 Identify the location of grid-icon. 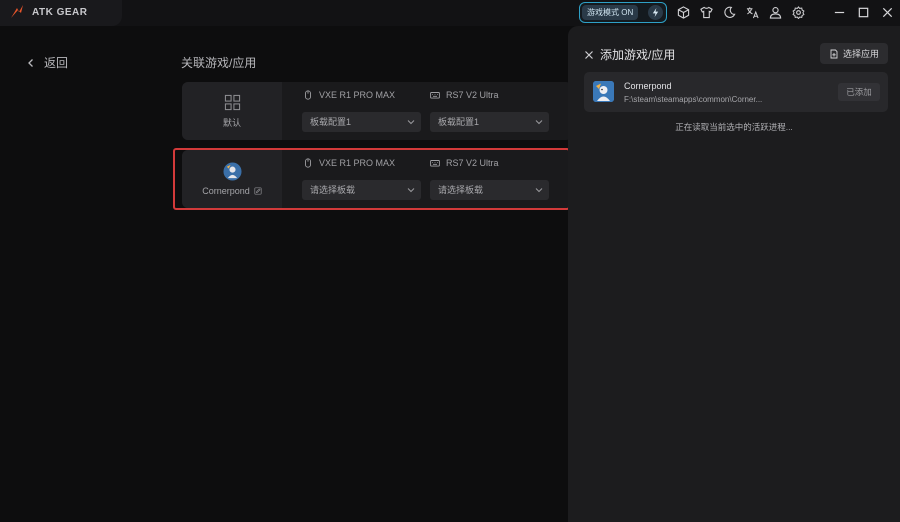
(232, 102).